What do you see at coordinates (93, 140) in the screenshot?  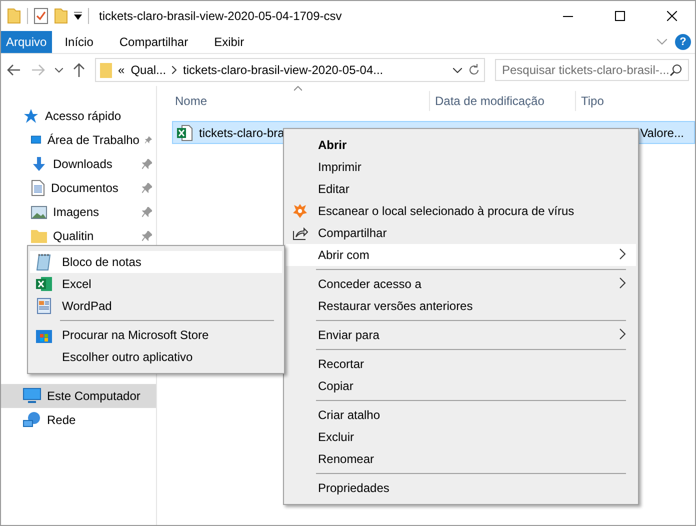 I see `nav-label: Área de Trabalho` at bounding box center [93, 140].